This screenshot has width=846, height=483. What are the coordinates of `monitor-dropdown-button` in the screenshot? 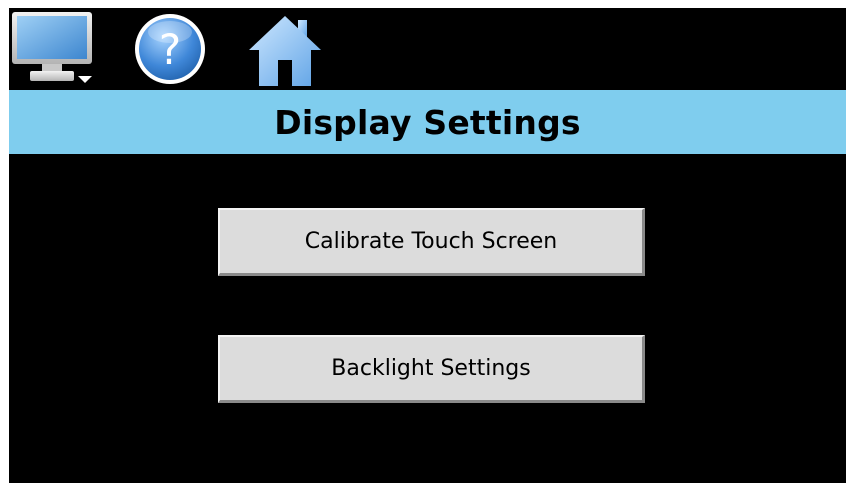 It's located at (53, 48).